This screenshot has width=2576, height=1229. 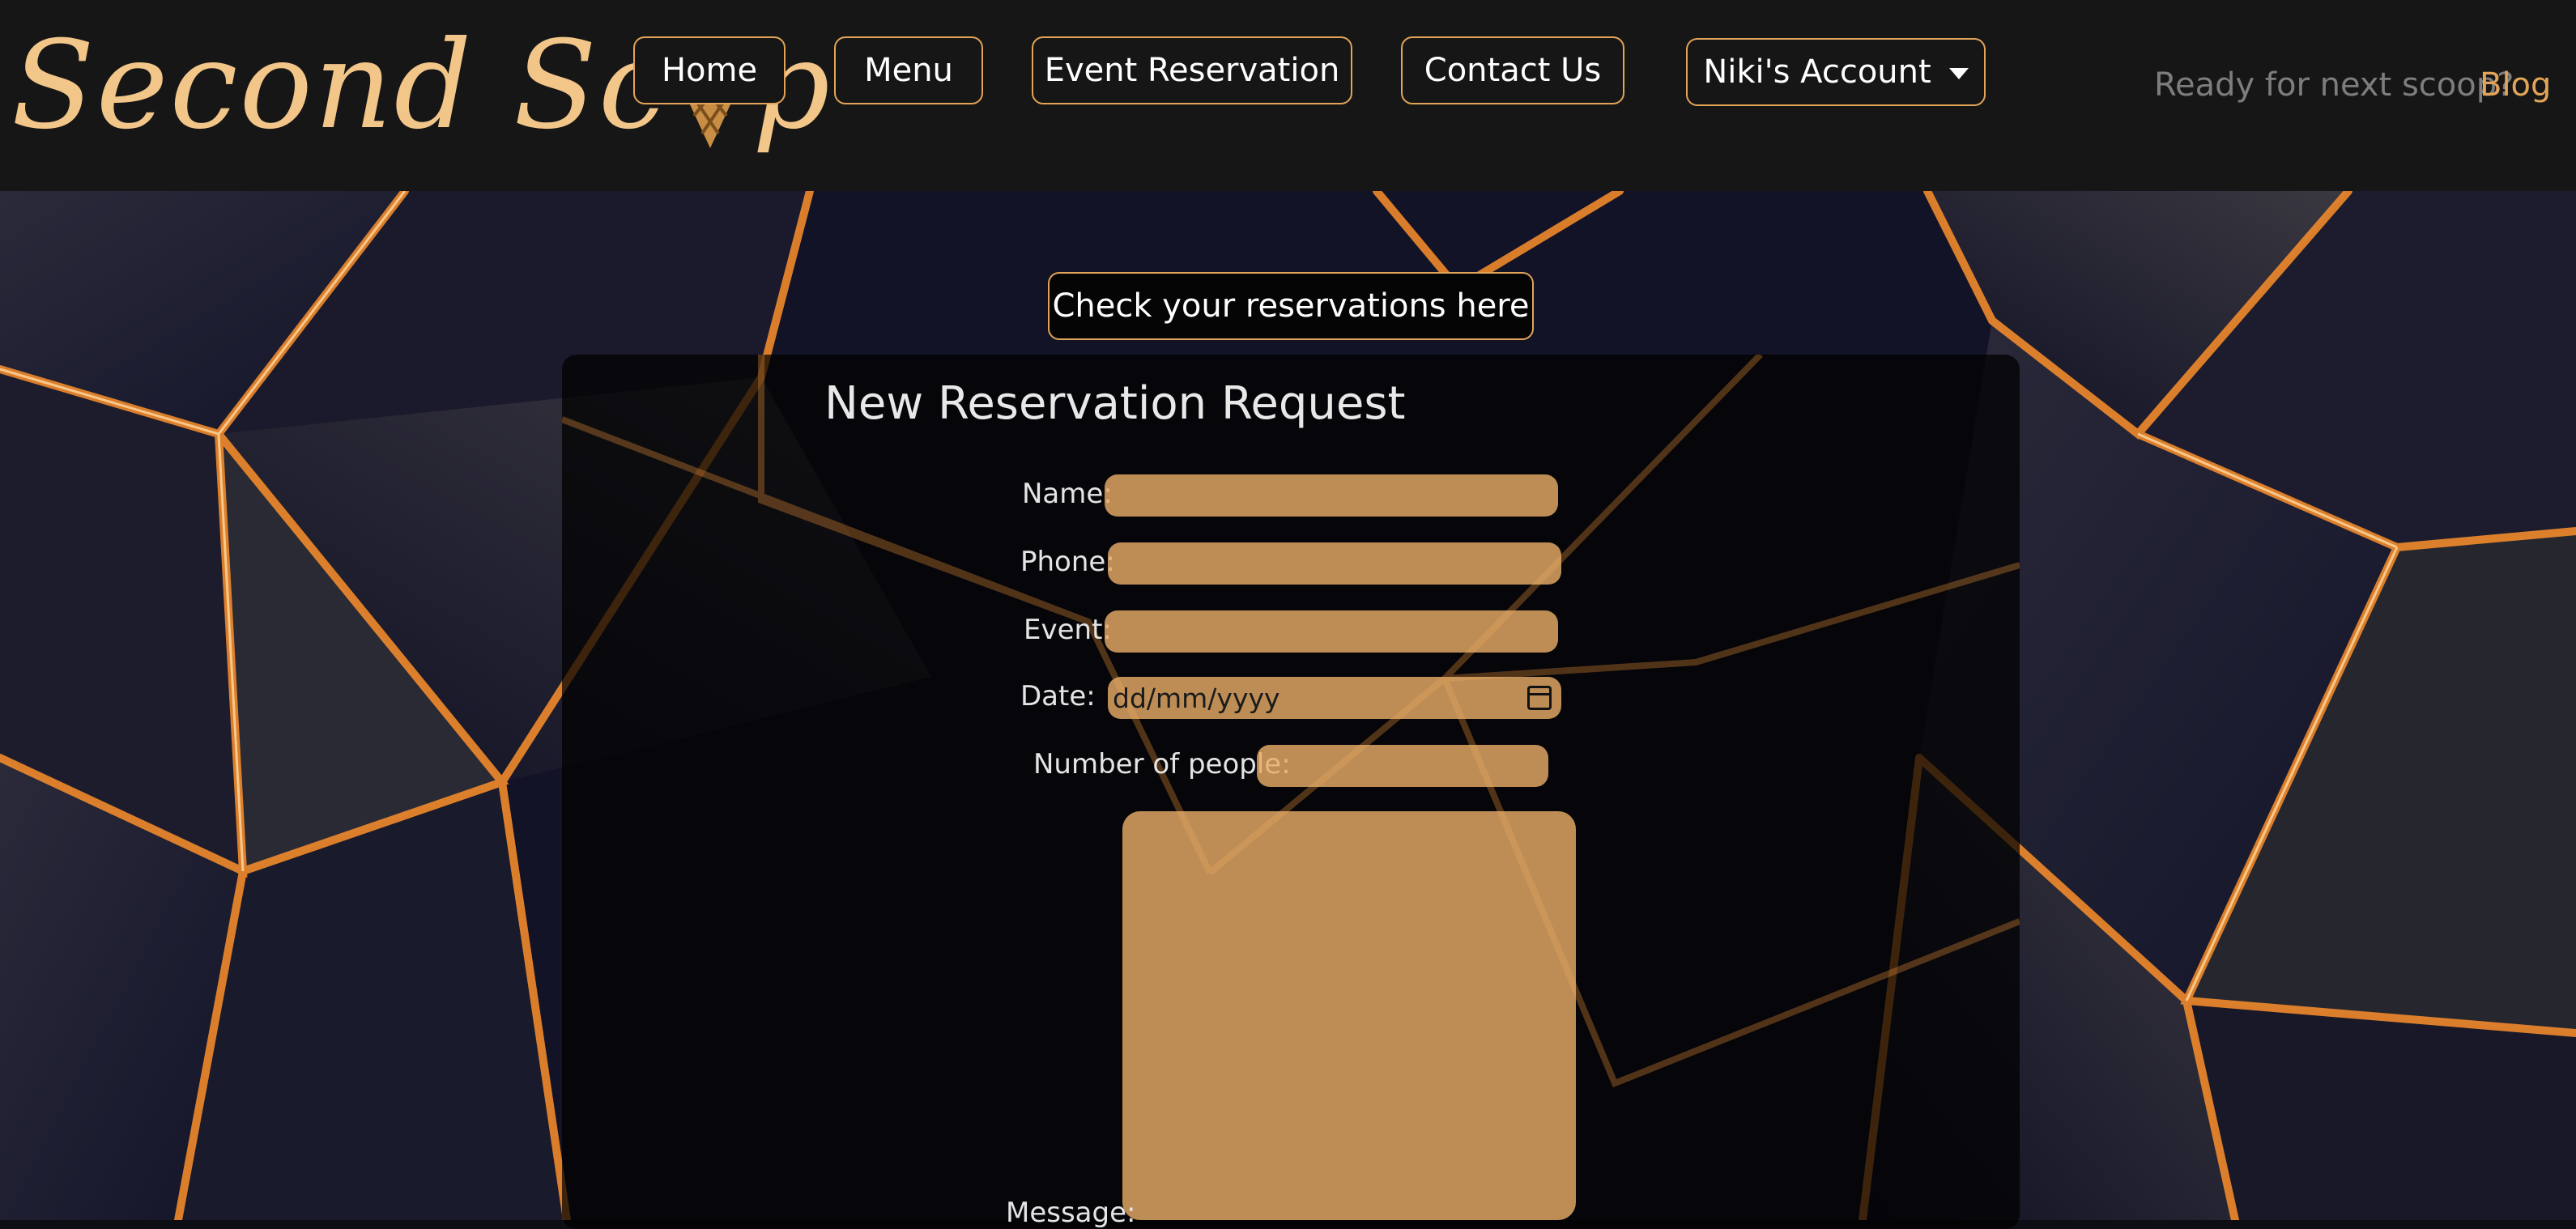 I want to click on message-textarea, so click(x=1349, y=1015).